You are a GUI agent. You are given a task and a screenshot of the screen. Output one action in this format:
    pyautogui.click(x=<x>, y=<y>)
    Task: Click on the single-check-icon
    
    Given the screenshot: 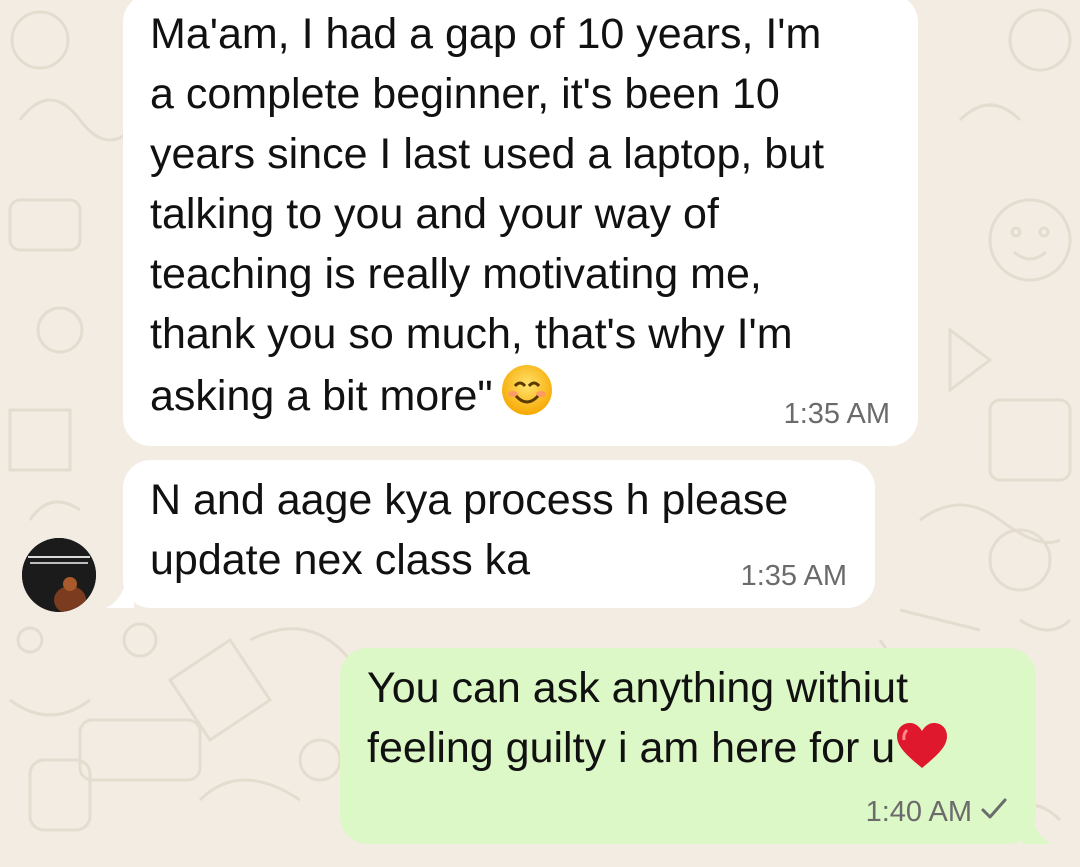 What is the action you would take?
    pyautogui.click(x=994, y=812)
    